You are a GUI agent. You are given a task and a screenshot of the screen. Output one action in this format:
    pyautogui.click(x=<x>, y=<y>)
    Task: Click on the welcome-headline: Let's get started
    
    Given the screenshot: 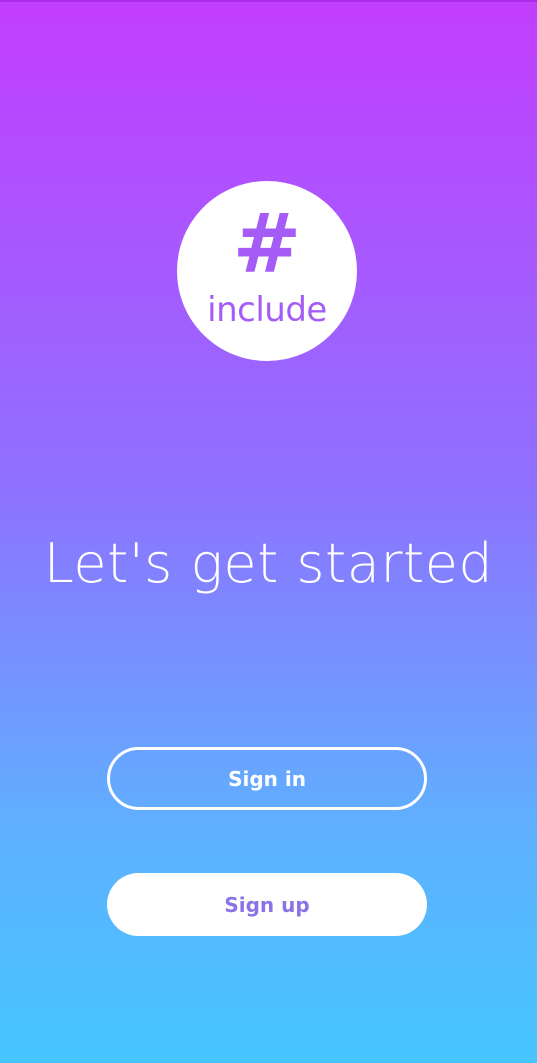 What is the action you would take?
    pyautogui.click(x=268, y=563)
    